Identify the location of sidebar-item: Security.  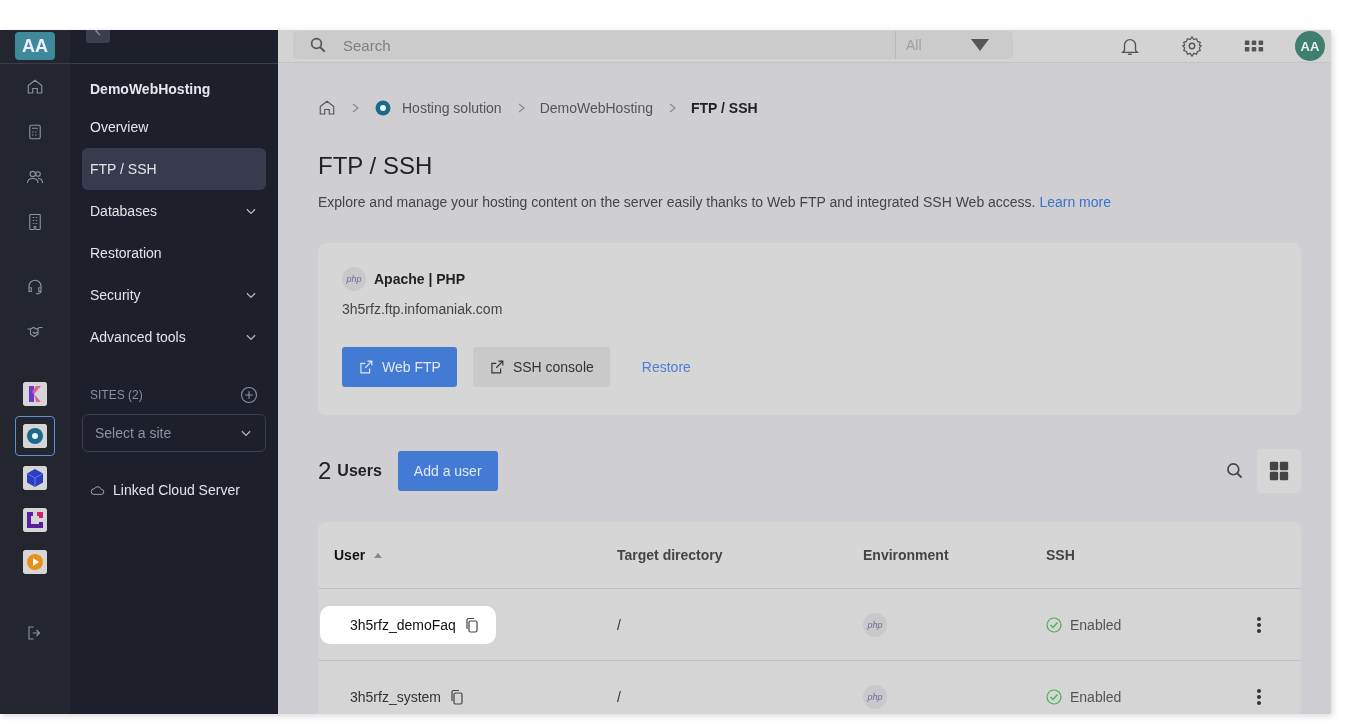
(174, 295).